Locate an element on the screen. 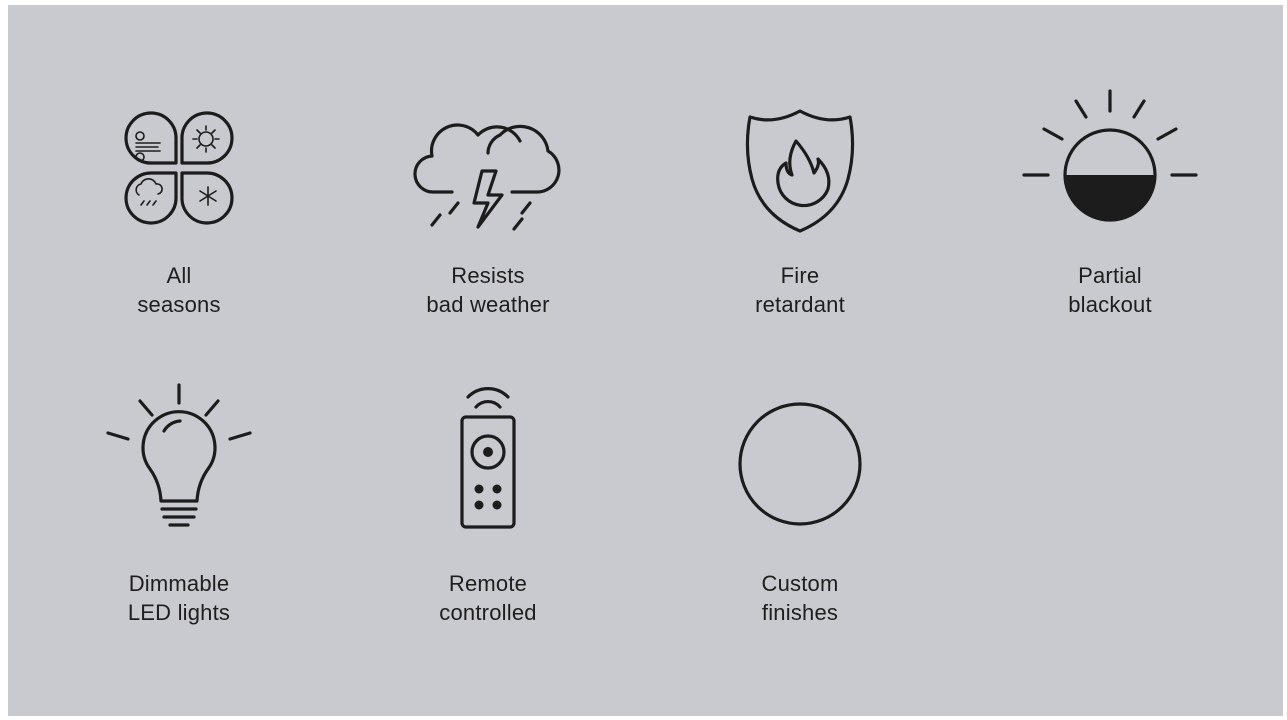 The height and width of the screenshot is (720, 1287). feature-custom-finishes: Custom finishes is located at coordinates (800, 505).